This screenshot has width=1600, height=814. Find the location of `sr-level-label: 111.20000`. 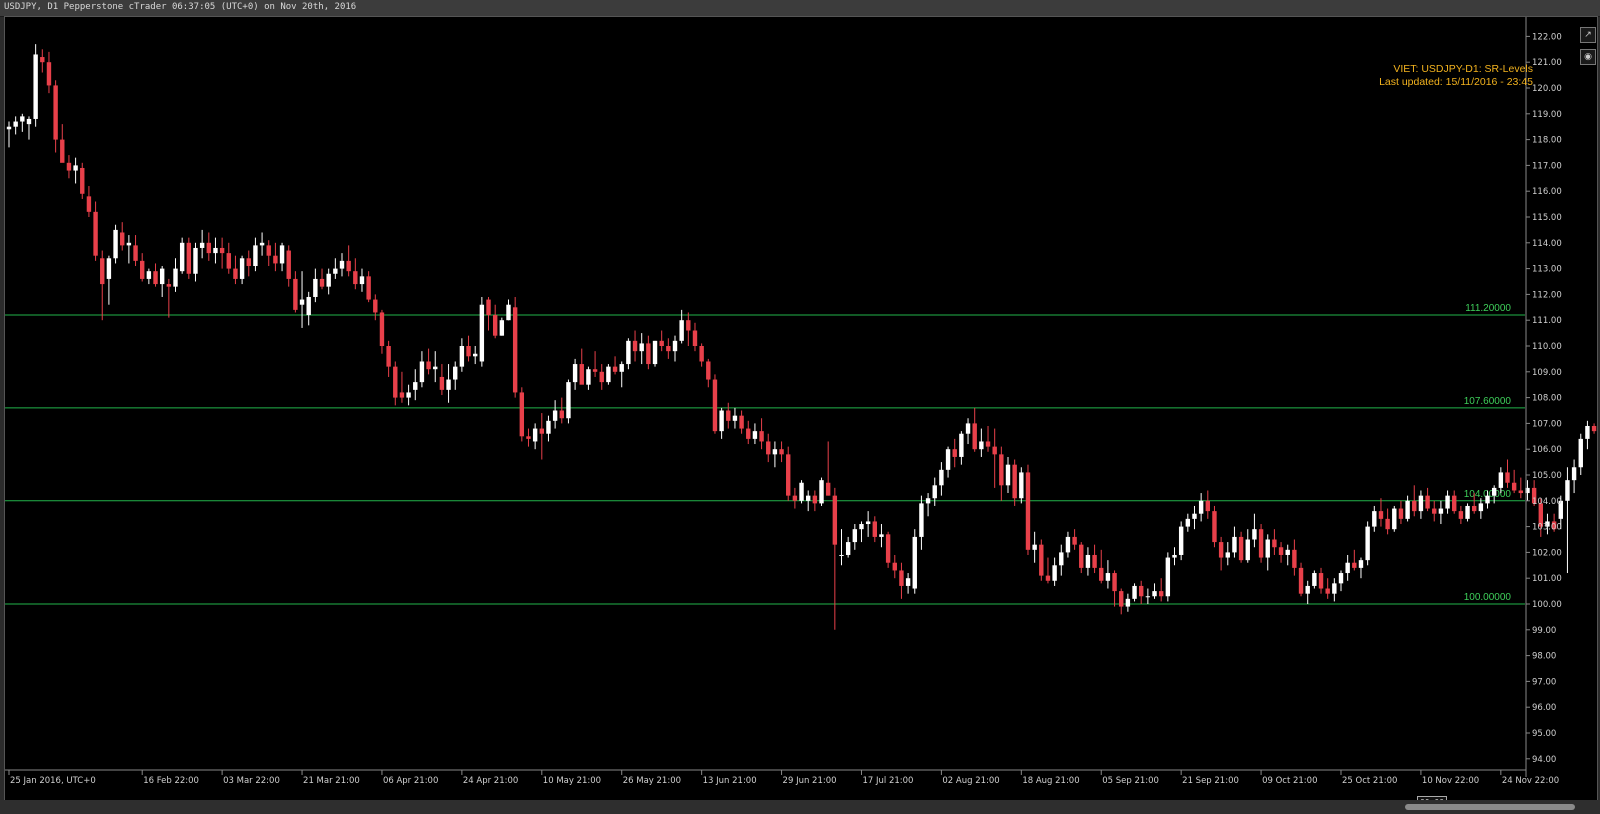

sr-level-label: 111.20000 is located at coordinates (1488, 308).